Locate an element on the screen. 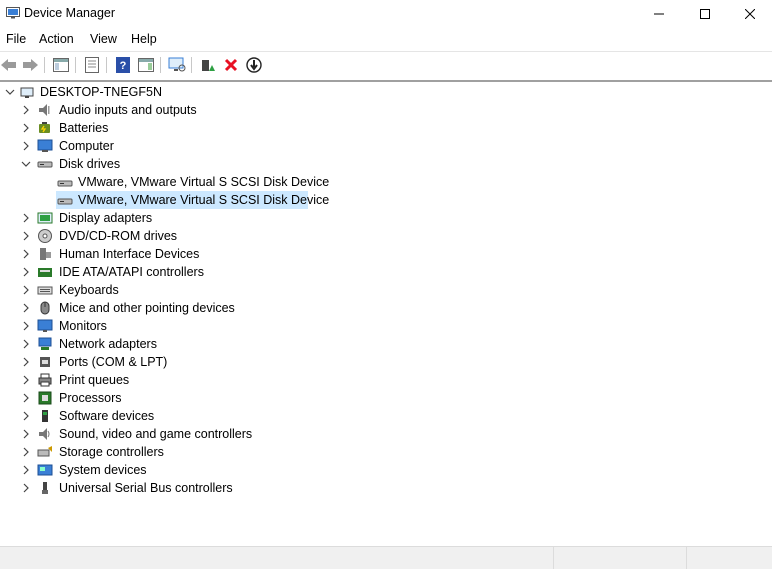 This screenshot has height=569, width=772. category-label: Print queues is located at coordinates (94, 380).